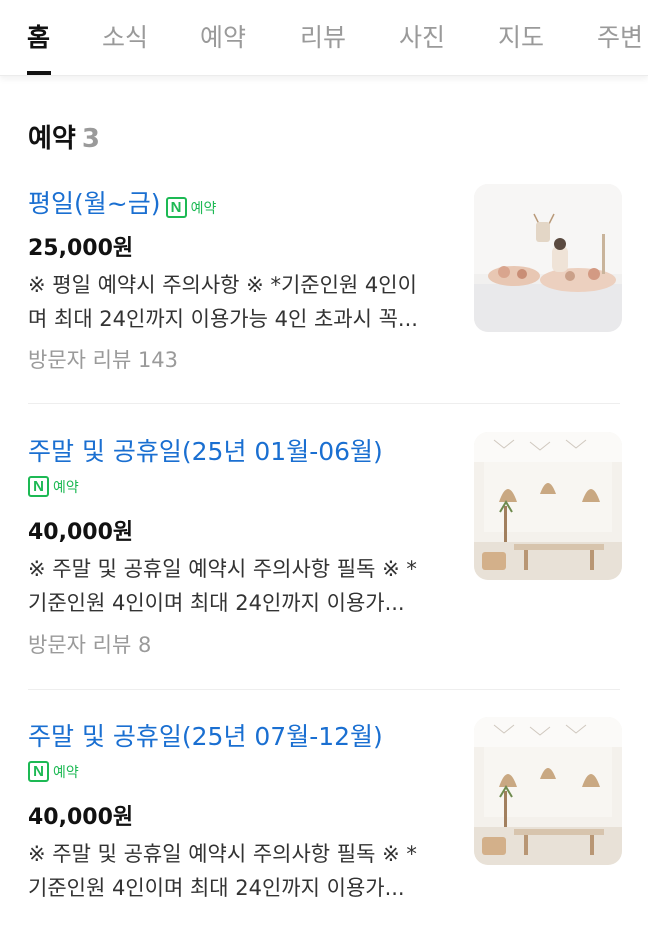  I want to click on review-count: 방문자 리뷰 8, so click(90, 645).